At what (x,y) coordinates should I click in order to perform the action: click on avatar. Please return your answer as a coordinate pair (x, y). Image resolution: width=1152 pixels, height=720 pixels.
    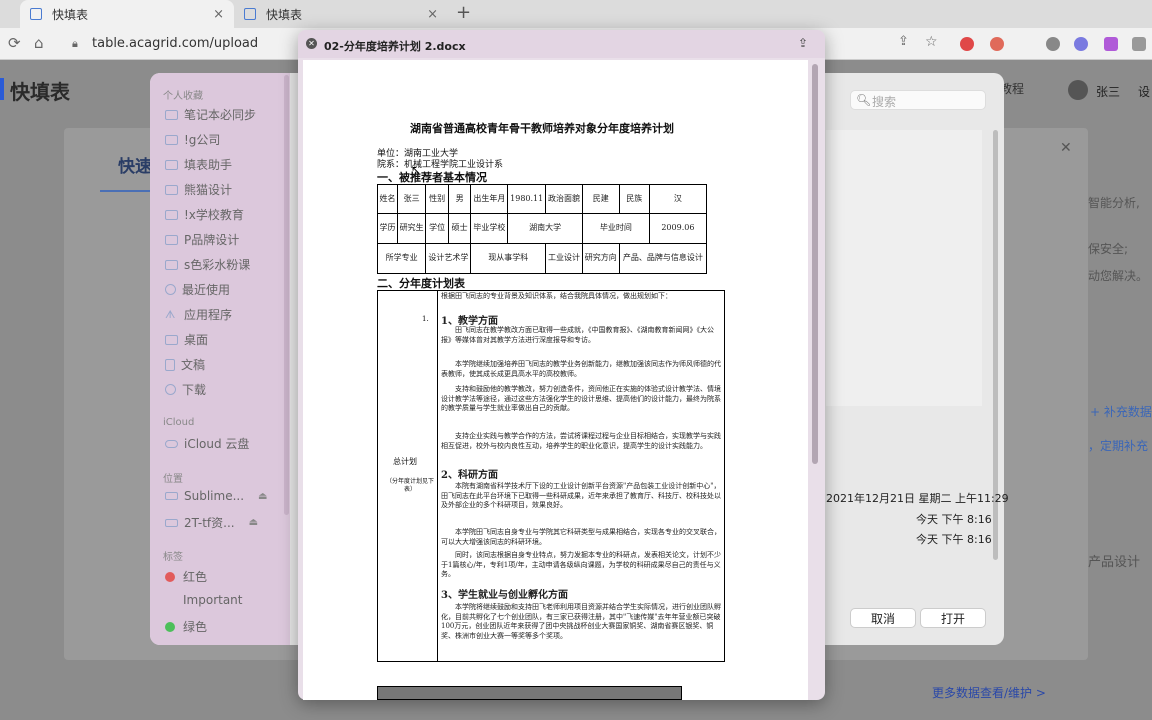
    Looking at the image, I should click on (1078, 90).